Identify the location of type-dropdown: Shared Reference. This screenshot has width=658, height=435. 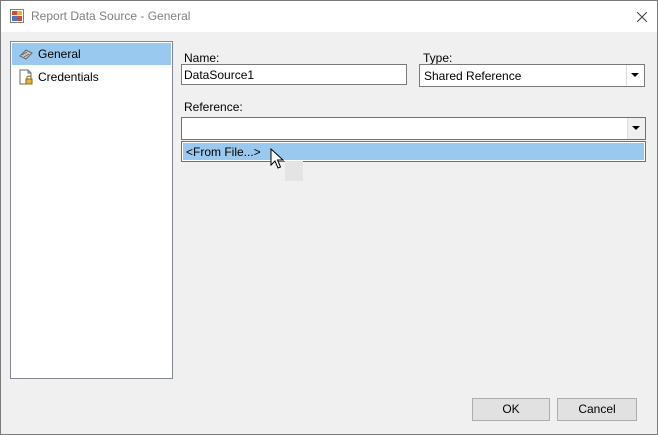
(532, 75).